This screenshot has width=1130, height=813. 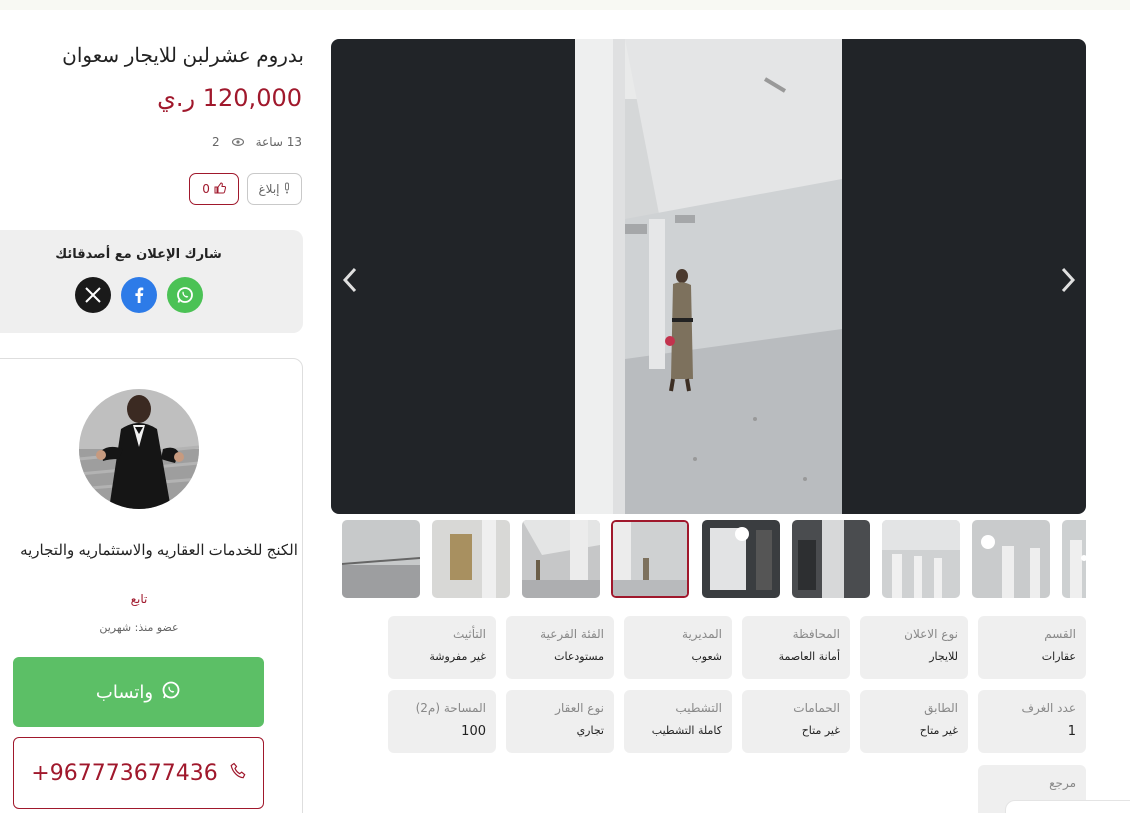 What do you see at coordinates (579, 656) in the screenshot?
I see `detail-value: مستودعات` at bounding box center [579, 656].